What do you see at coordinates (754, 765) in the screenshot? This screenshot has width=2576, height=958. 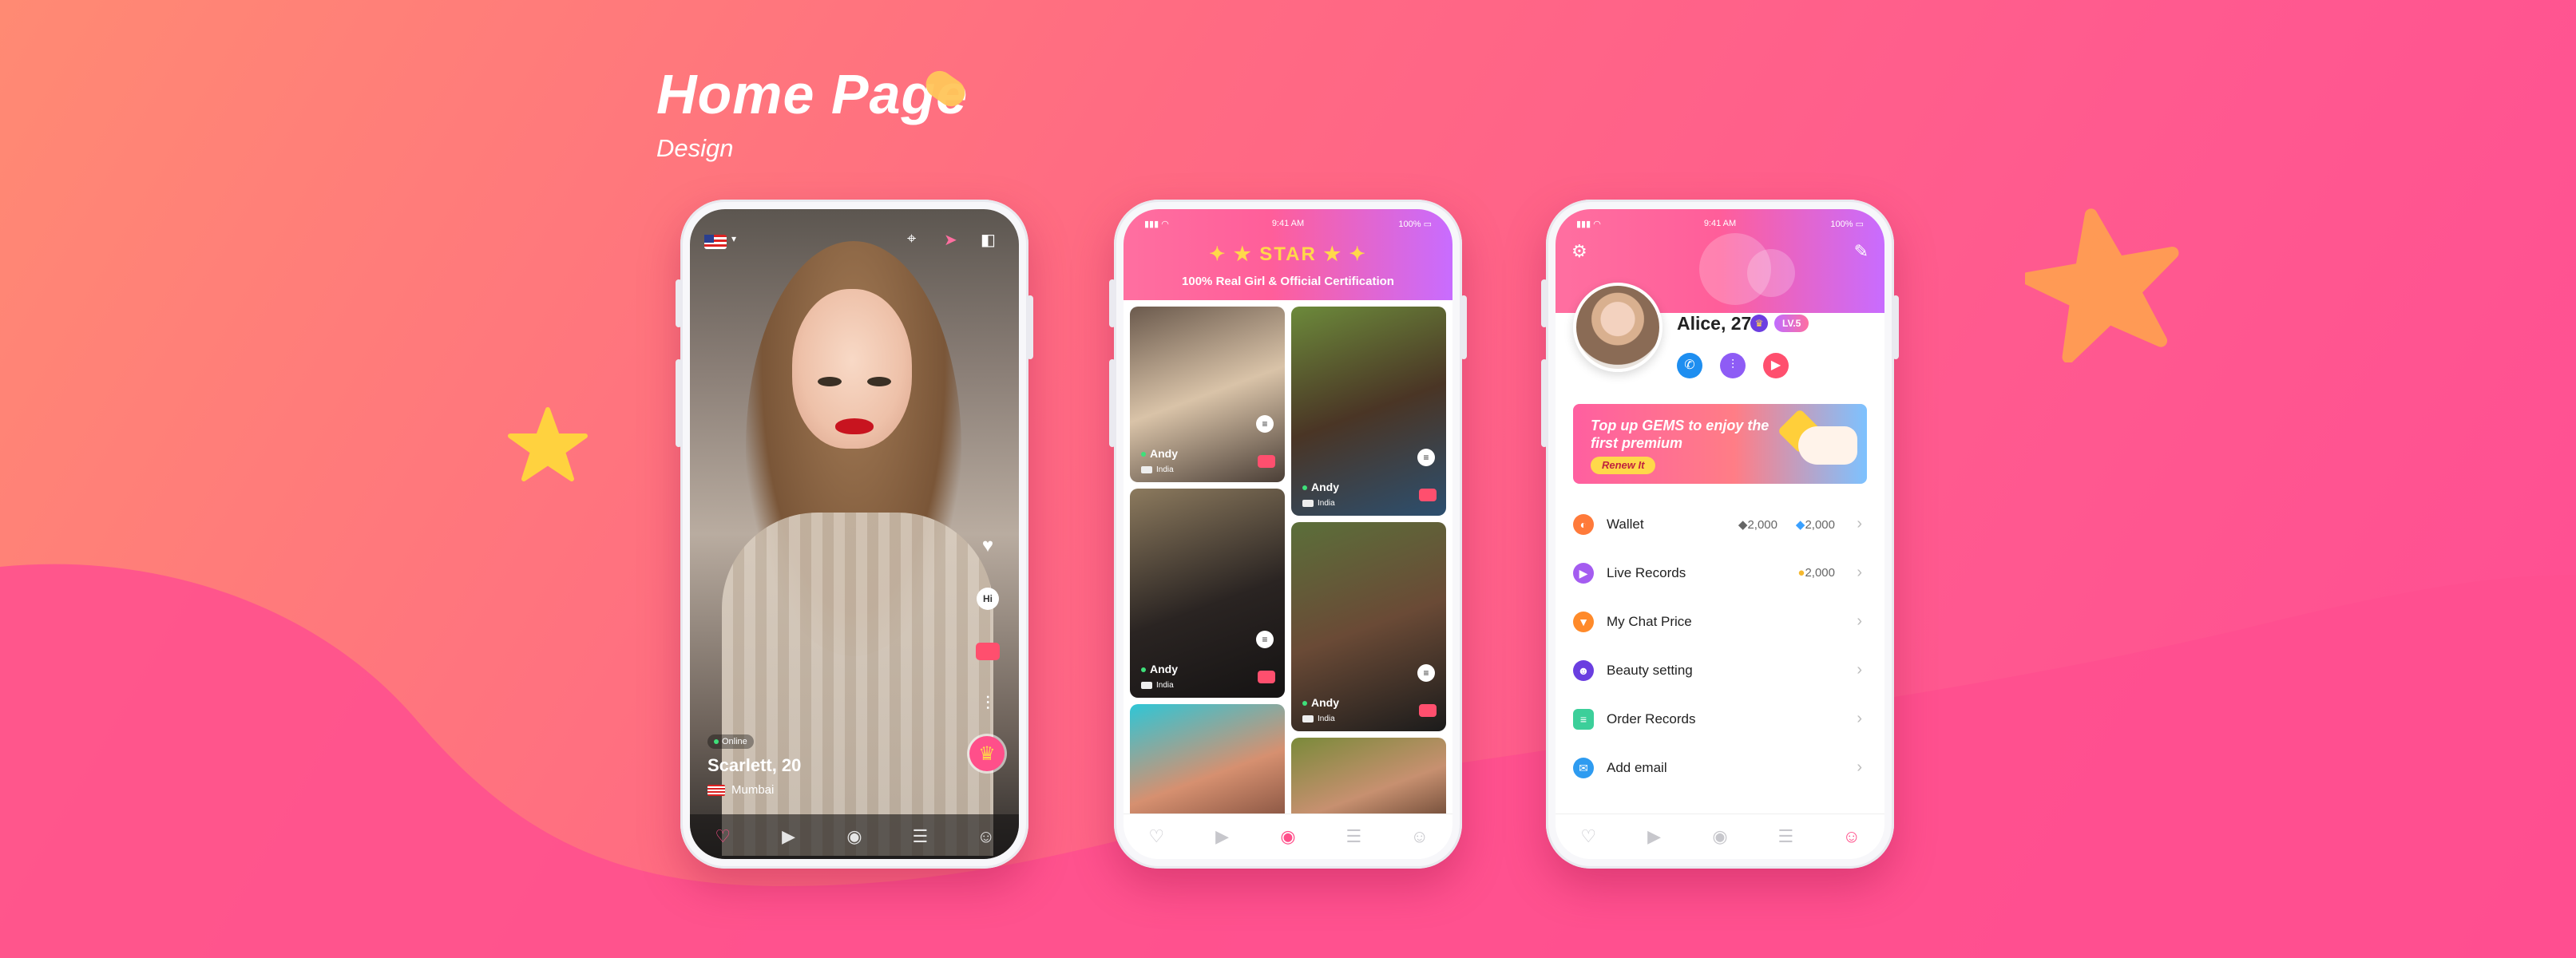 I see `user-name: Scarlett, 20` at bounding box center [754, 765].